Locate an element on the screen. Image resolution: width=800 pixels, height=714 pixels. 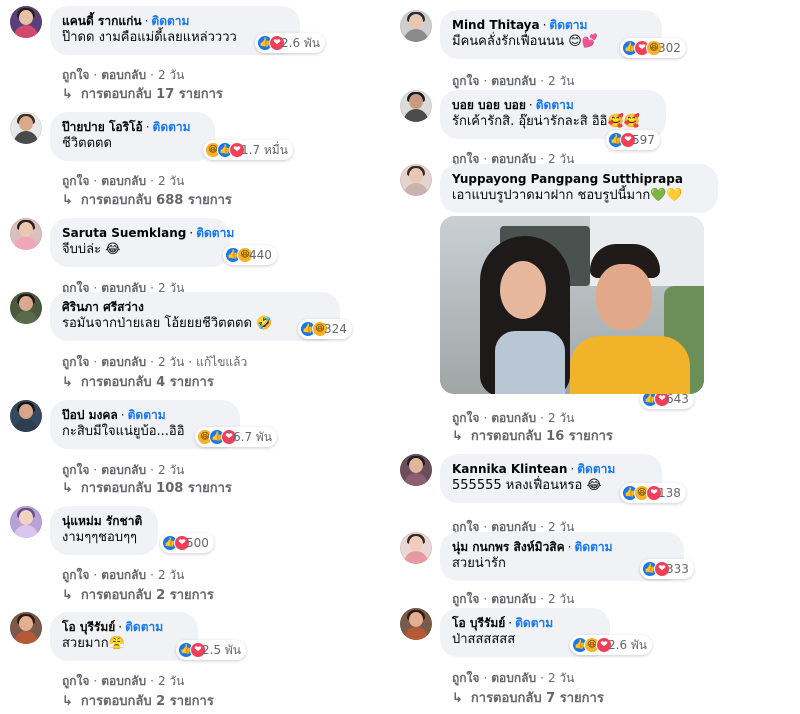
view-replies-link: ↳ การตอบกลับ 16 รายการ is located at coordinates (532, 435).